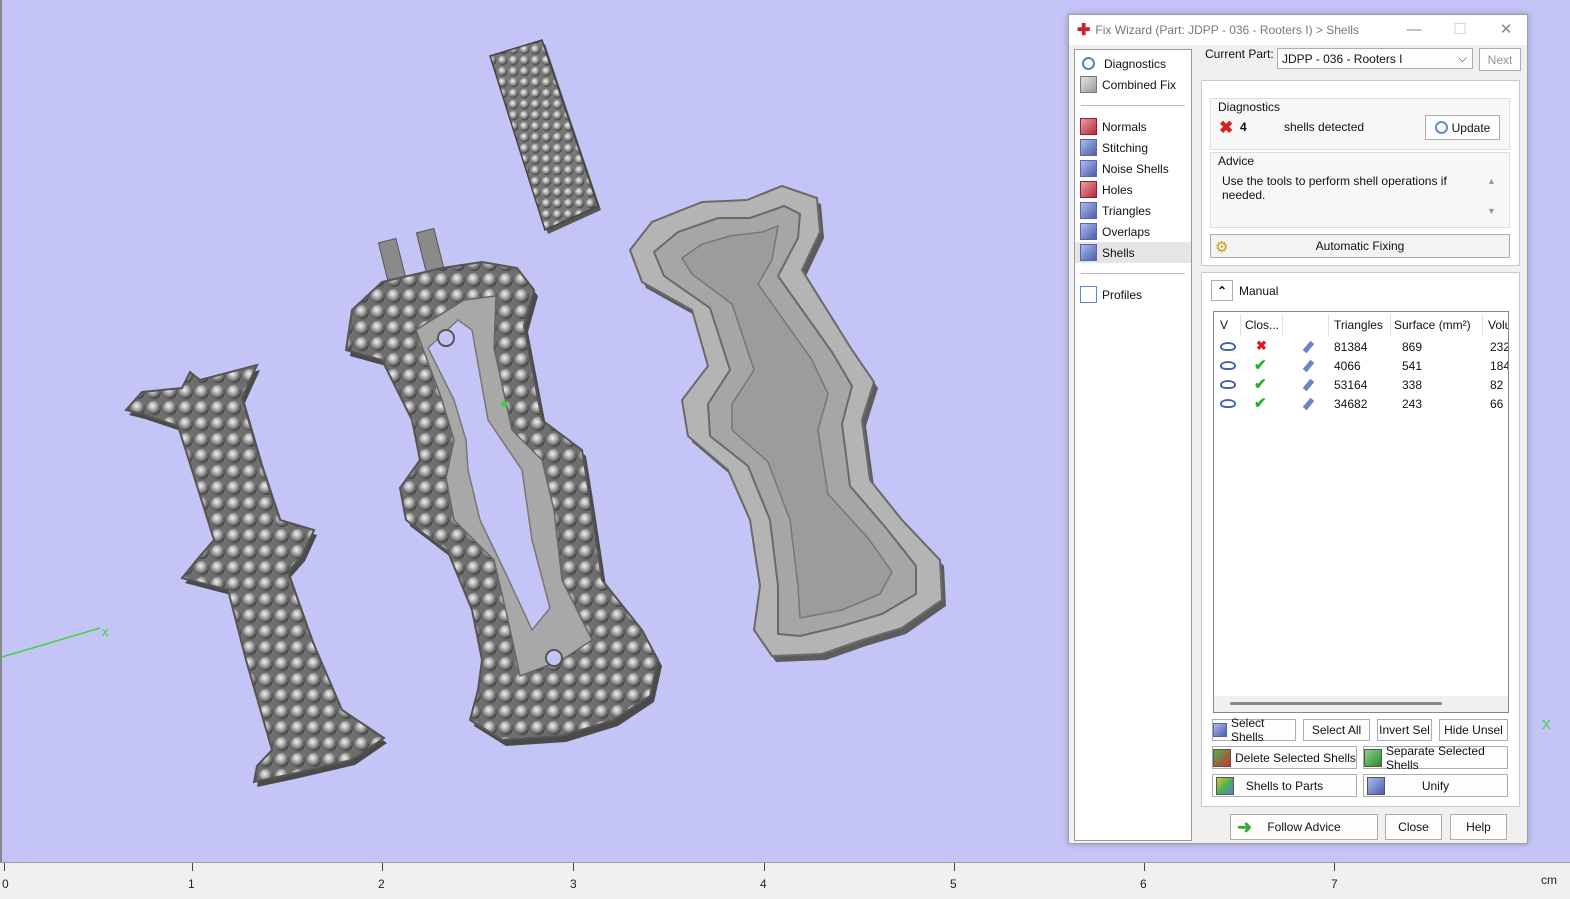  I want to click on shells-to-parts-icon, so click(1225, 785).